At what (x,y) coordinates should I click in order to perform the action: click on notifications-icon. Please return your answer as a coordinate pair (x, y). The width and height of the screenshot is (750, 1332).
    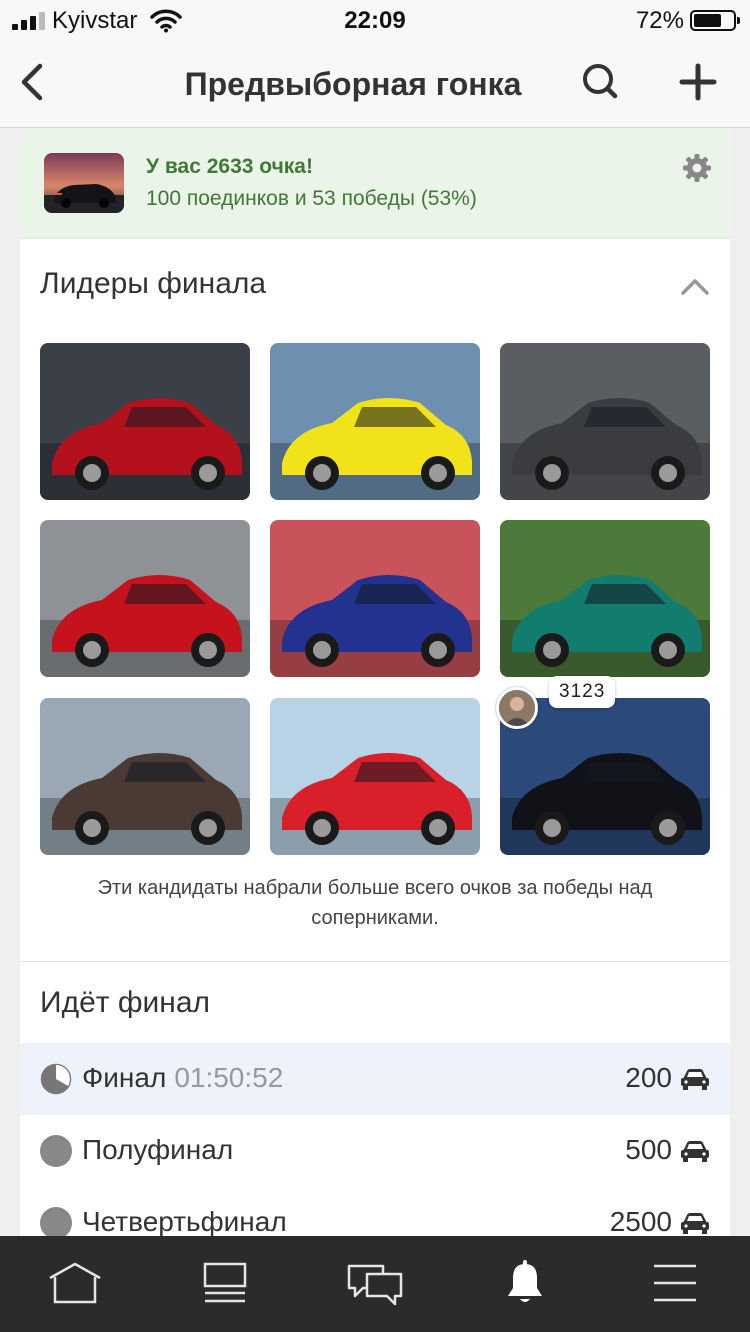
    Looking at the image, I should click on (525, 1283).